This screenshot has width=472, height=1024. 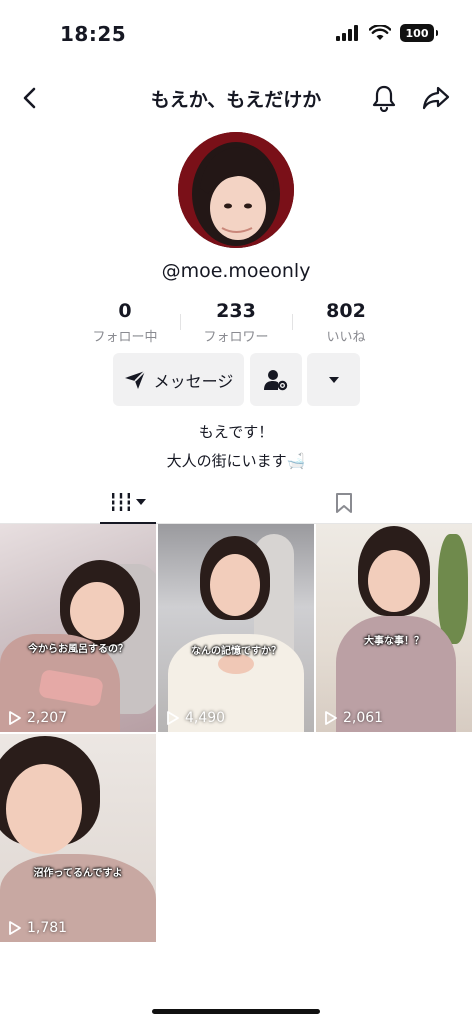 I want to click on view-count-value: 4,490, so click(x=205, y=718).